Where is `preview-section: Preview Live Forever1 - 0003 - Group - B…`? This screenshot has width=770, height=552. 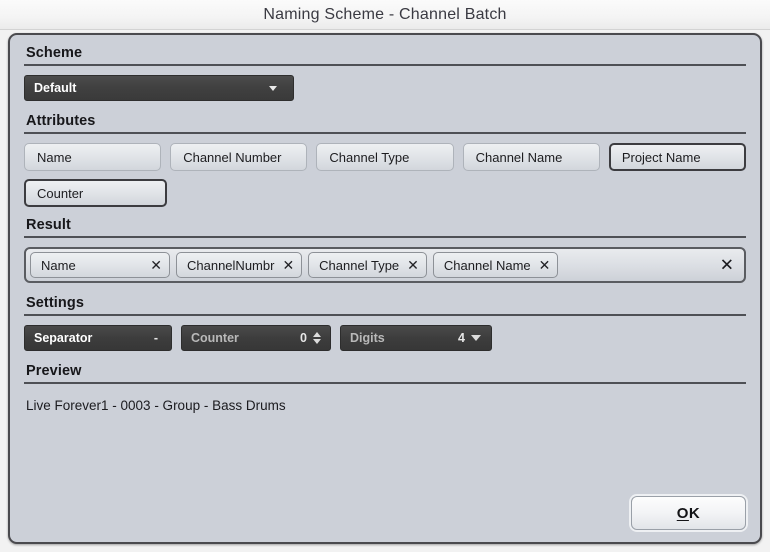 preview-section: Preview Live Forever1 - 0003 - Group - B… is located at coordinates (385, 388).